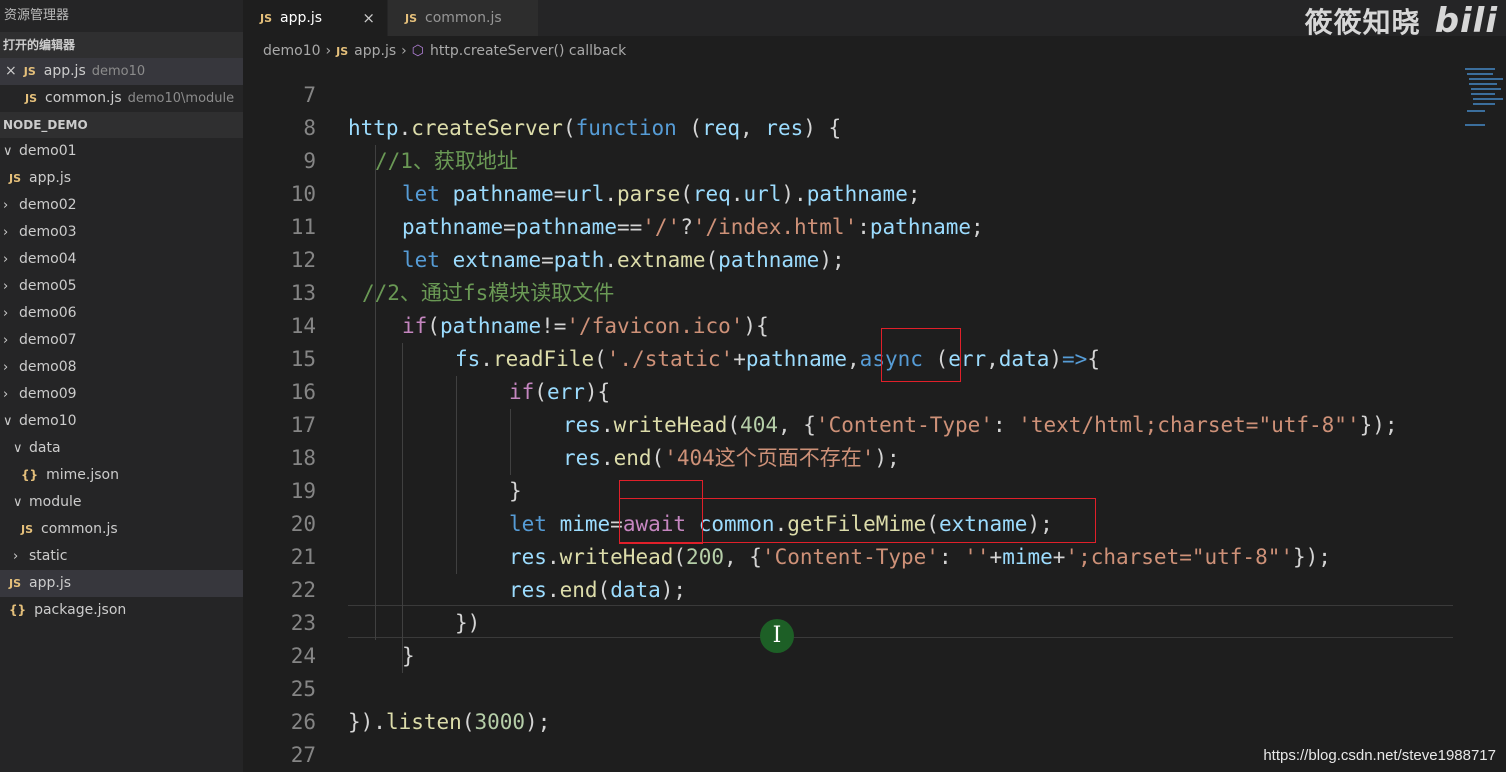 The width and height of the screenshot is (1506, 772). What do you see at coordinates (121, 367) in the screenshot?
I see `tree-item: › demo08` at bounding box center [121, 367].